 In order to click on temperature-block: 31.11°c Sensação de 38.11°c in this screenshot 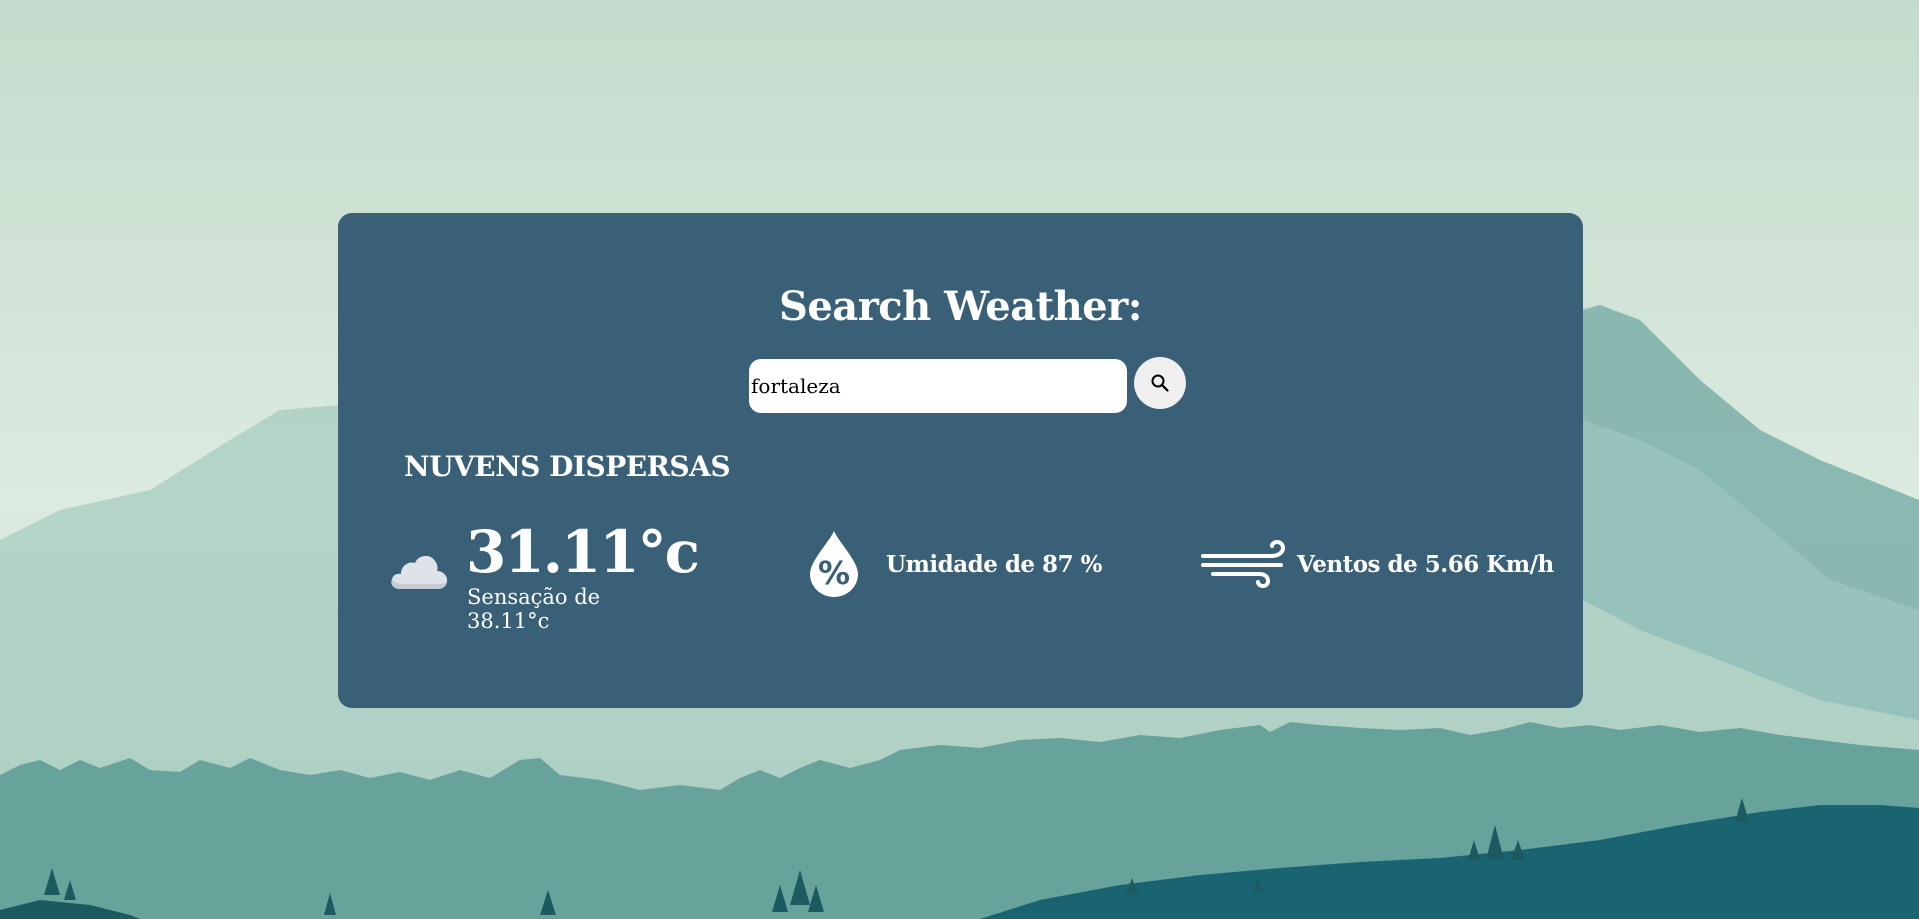, I will do `click(545, 583)`.